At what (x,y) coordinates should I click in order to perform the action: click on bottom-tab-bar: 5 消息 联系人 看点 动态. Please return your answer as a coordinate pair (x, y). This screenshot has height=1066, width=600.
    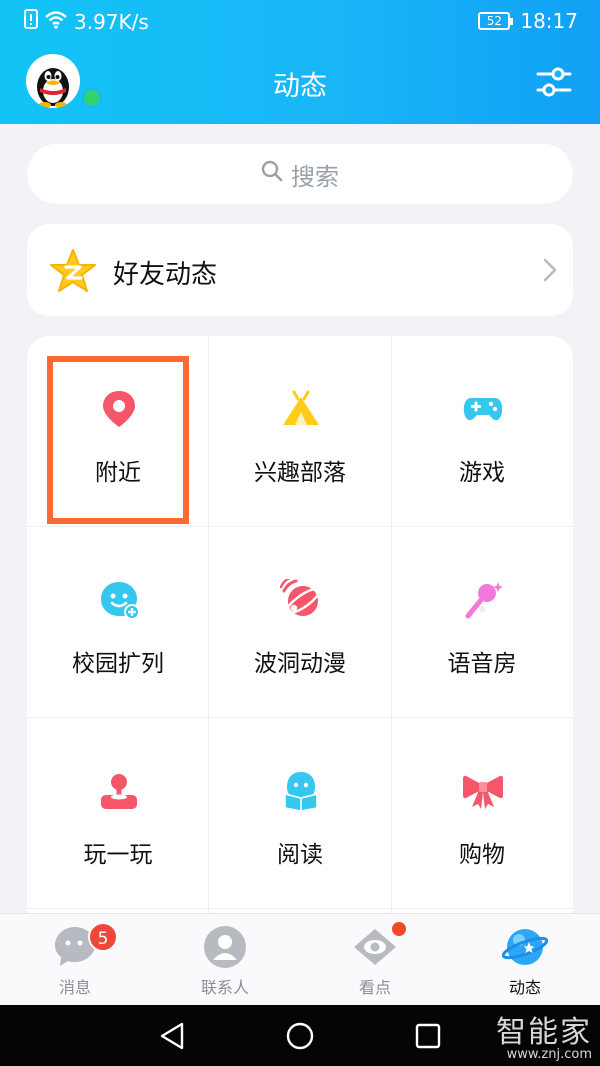
    Looking at the image, I should click on (300, 959).